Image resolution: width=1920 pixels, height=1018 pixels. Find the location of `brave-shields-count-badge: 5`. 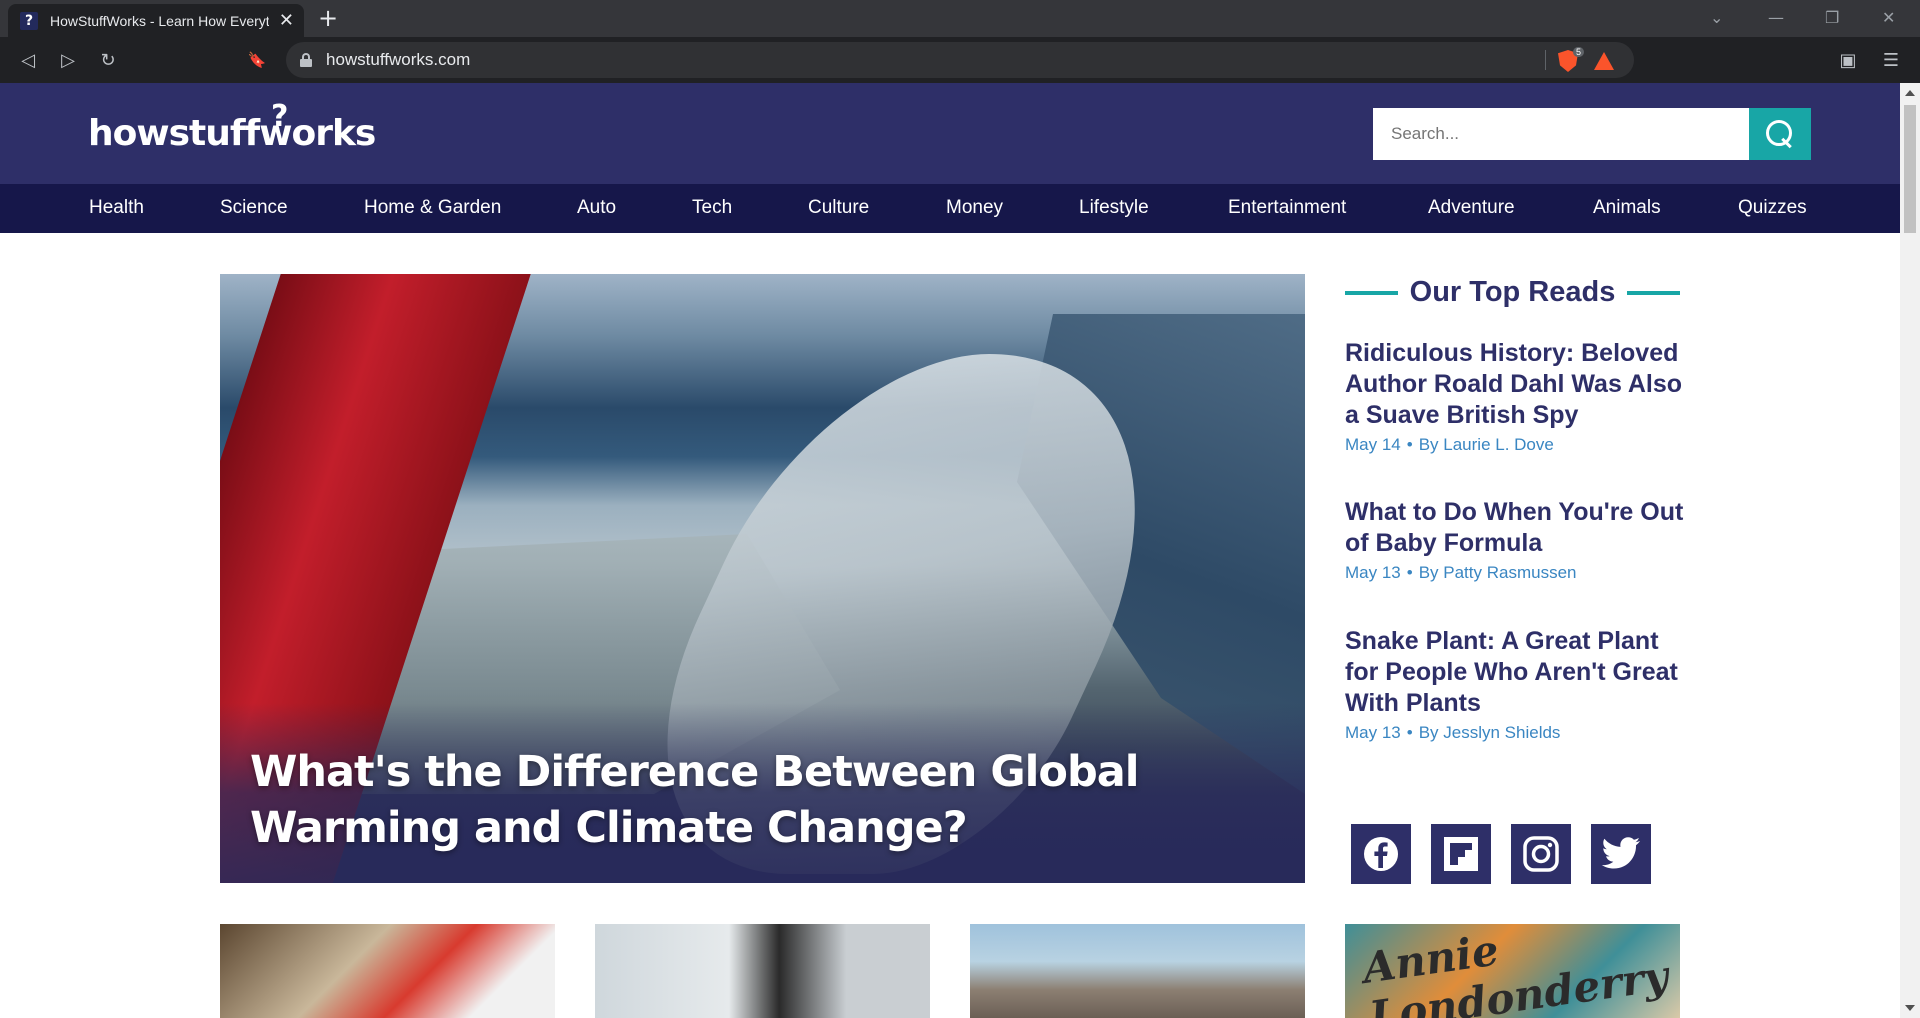

brave-shields-count-badge: 5 is located at coordinates (1578, 52).